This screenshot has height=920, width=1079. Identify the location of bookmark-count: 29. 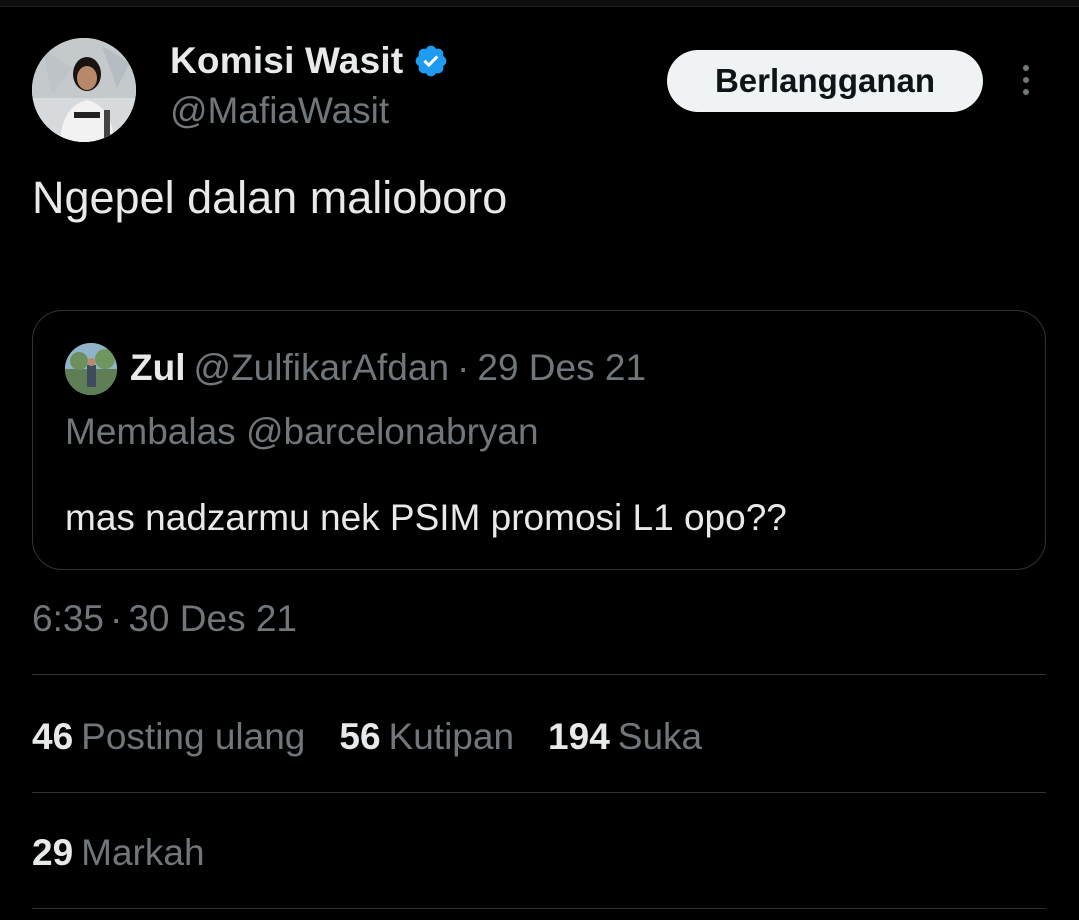
(53, 852).